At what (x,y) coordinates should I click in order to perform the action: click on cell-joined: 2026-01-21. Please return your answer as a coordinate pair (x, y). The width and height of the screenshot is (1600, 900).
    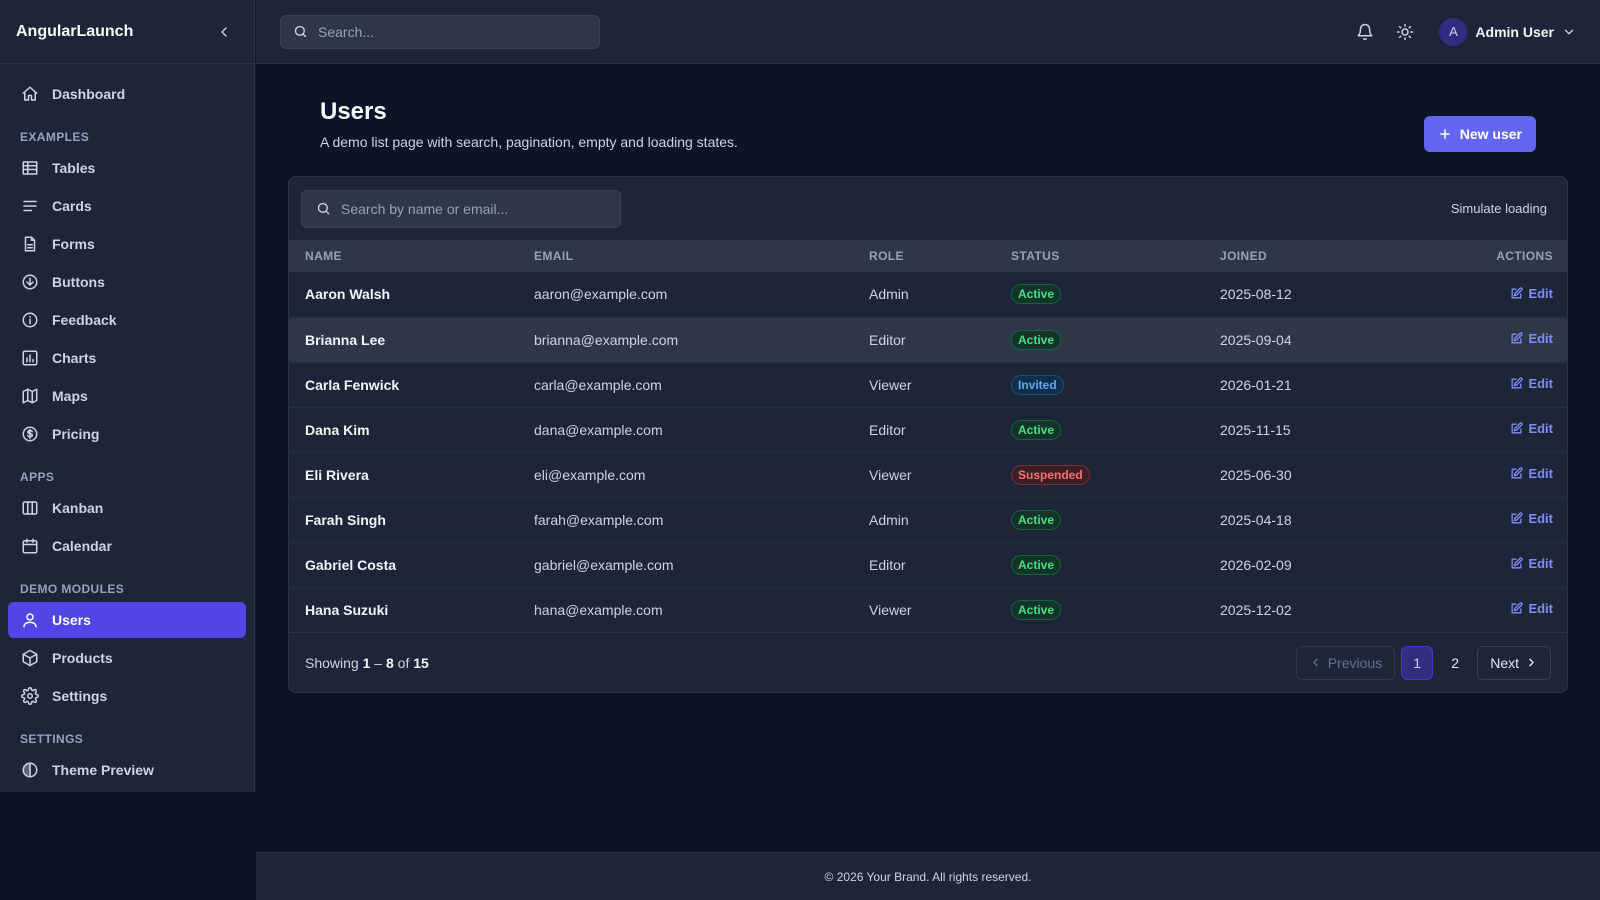
    Looking at the image, I should click on (1256, 384).